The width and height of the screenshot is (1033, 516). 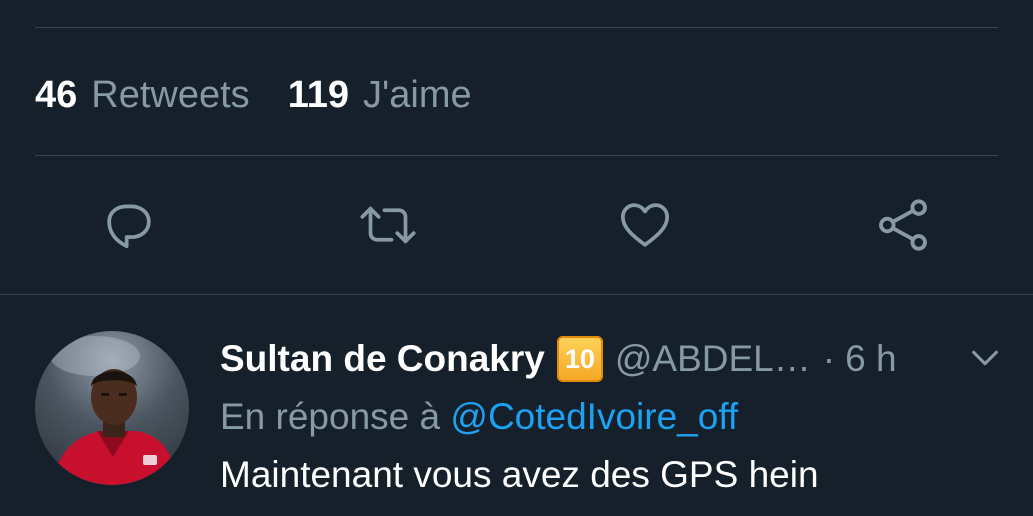 I want to click on retweets-label: Retweets, so click(x=170, y=94).